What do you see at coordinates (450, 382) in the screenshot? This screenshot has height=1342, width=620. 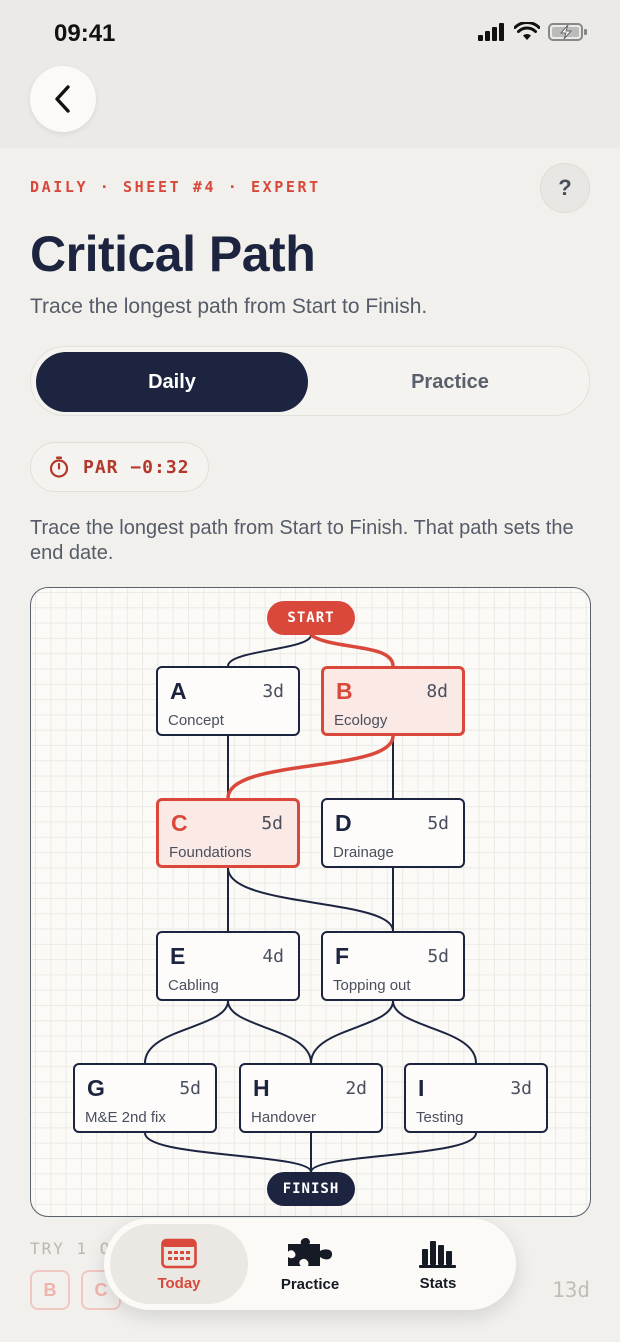 I see `tab-practice: Practice` at bounding box center [450, 382].